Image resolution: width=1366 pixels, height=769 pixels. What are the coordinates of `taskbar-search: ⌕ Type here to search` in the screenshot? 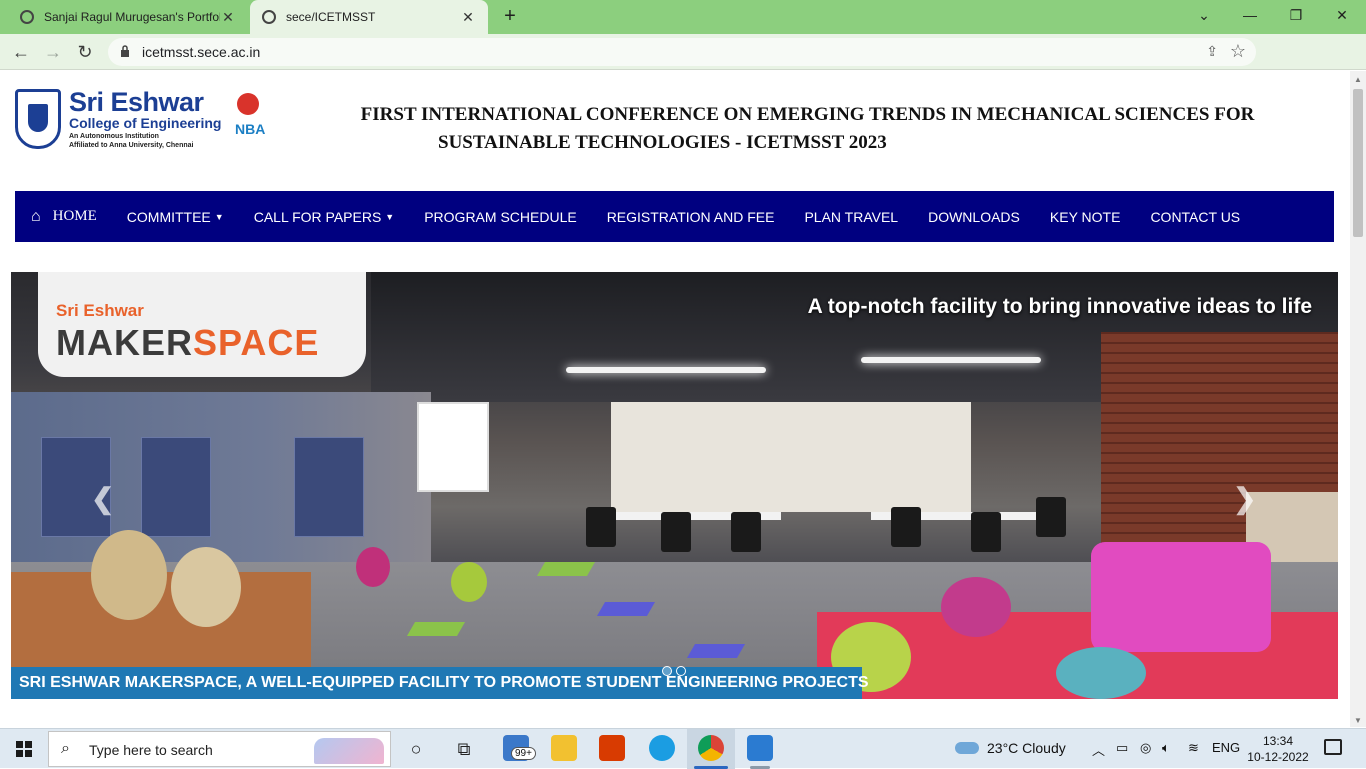 It's located at (219, 749).